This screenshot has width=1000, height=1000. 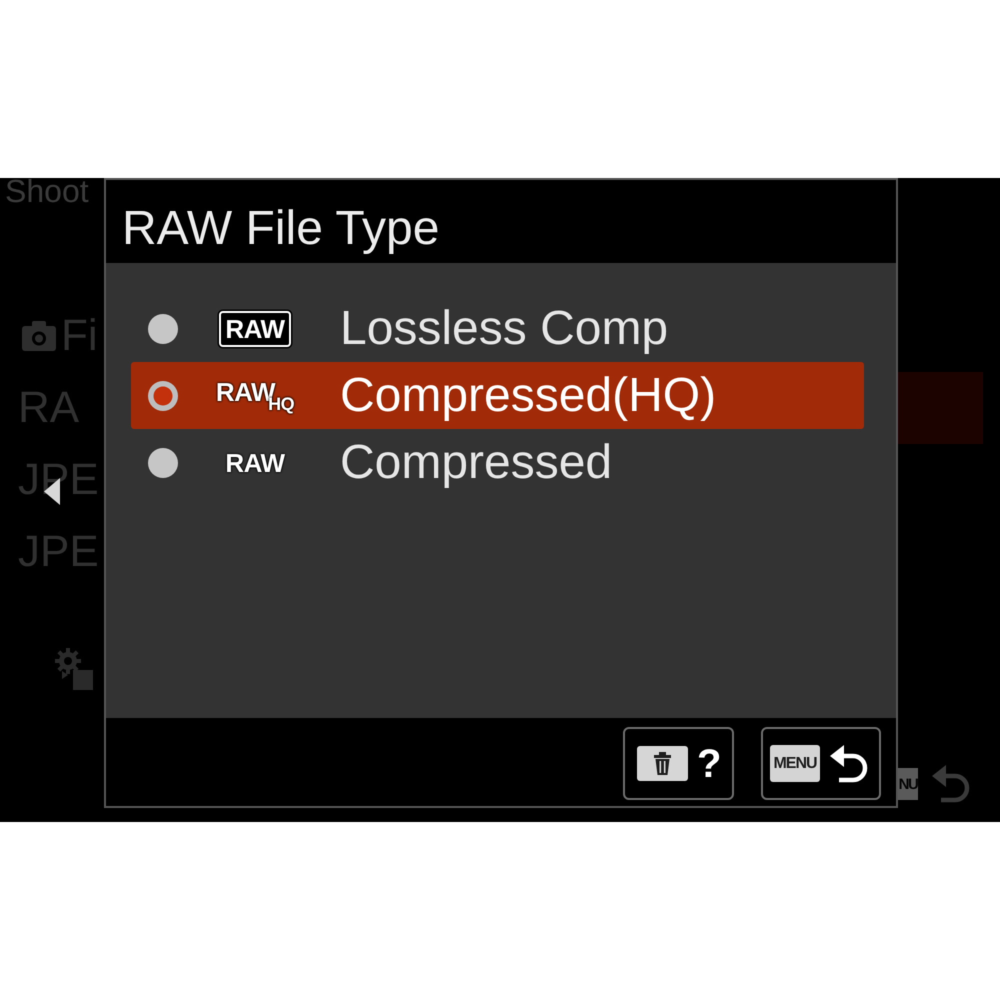 What do you see at coordinates (497, 462) in the screenshot?
I see `option-item: RAW Compressed` at bounding box center [497, 462].